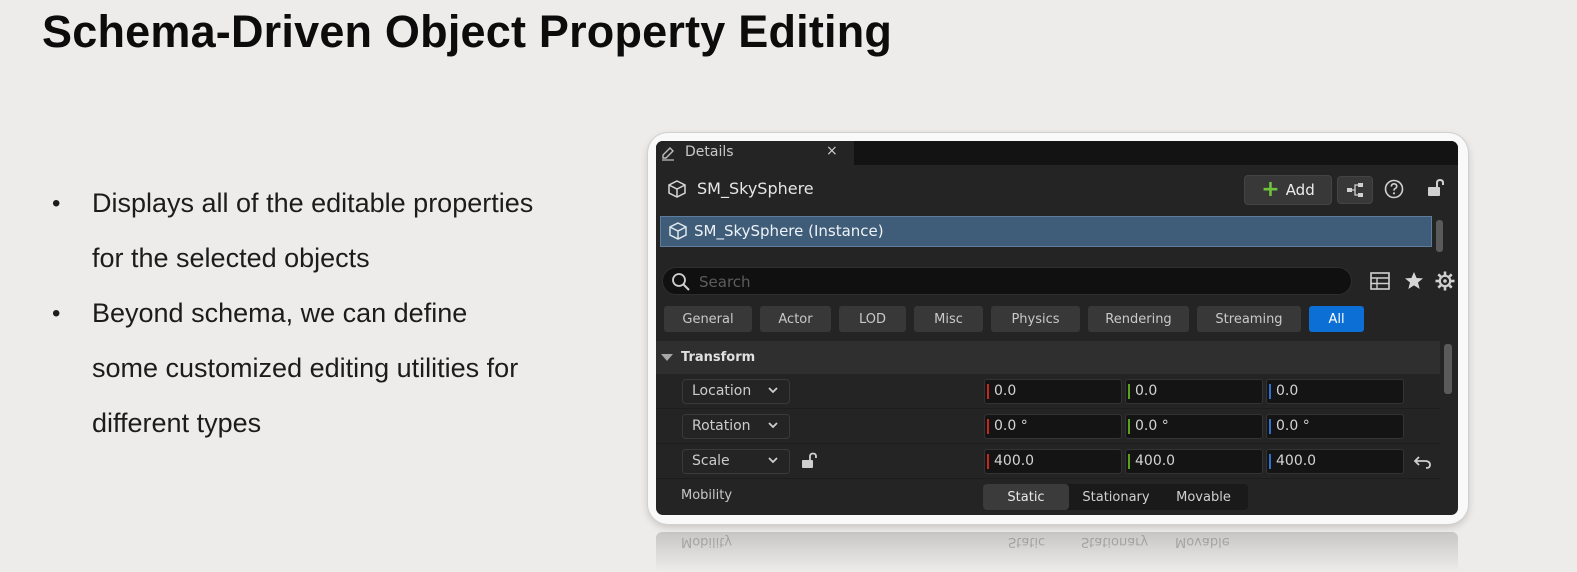  I want to click on mobility-segmented-control: Static Stationary Movable, so click(1115, 497).